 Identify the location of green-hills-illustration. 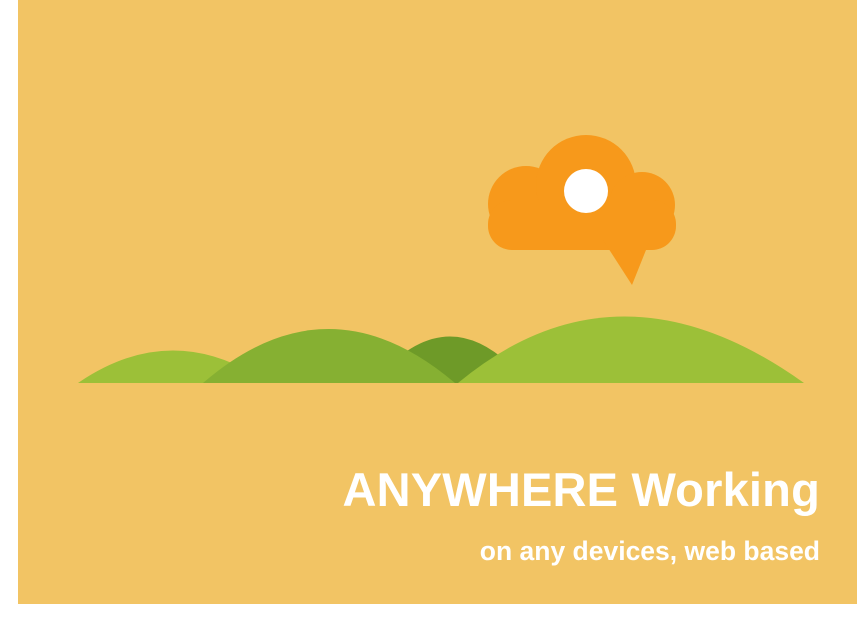
(441, 349).